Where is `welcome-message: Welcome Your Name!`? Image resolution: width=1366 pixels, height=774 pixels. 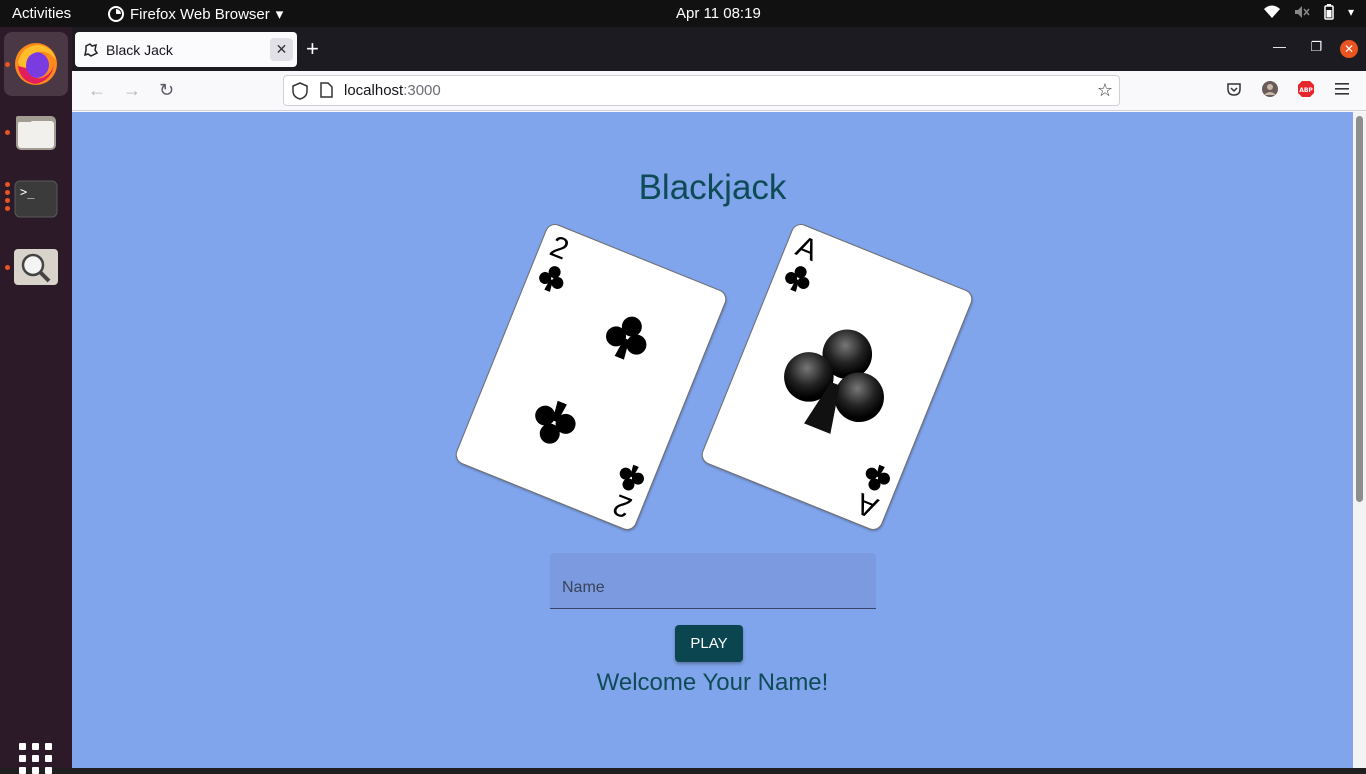
welcome-message: Welcome Your Name! is located at coordinates (712, 682).